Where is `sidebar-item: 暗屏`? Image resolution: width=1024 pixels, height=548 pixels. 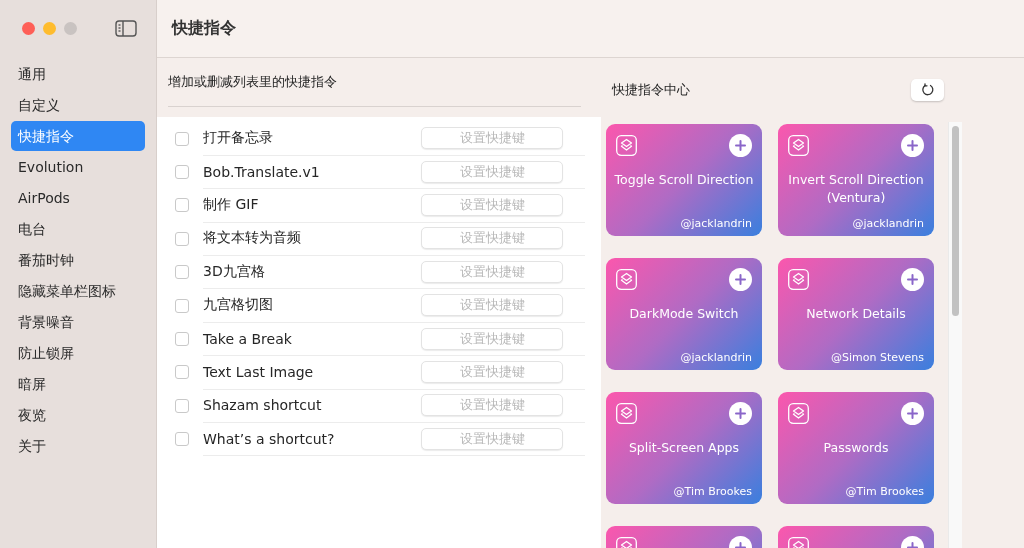 sidebar-item: 暗屏 is located at coordinates (78, 384).